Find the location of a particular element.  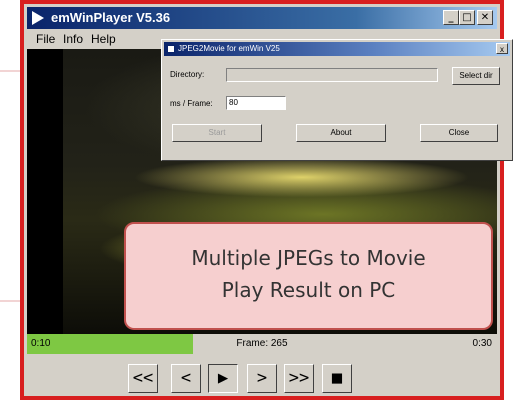

stop-button: ■ is located at coordinates (337, 378).